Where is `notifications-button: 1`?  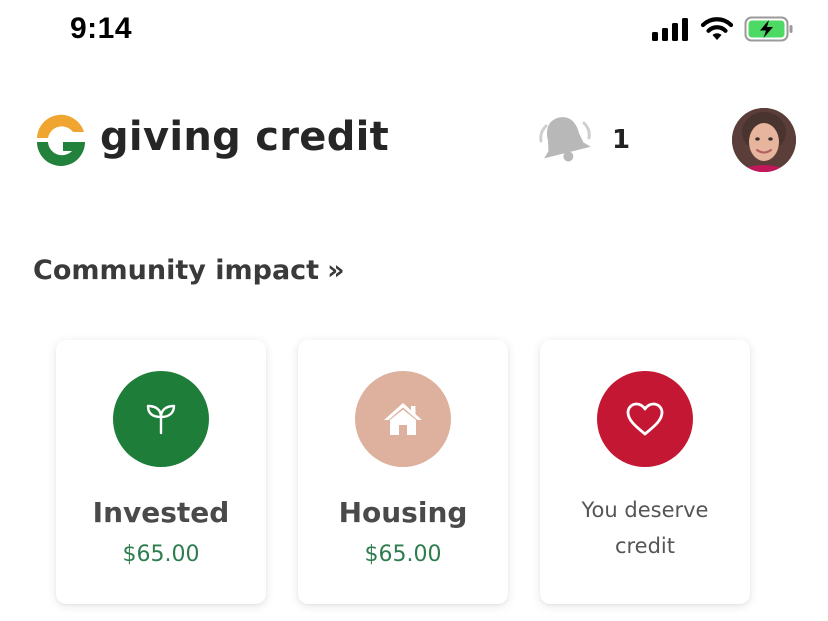
notifications-button: 1 is located at coordinates (581, 140).